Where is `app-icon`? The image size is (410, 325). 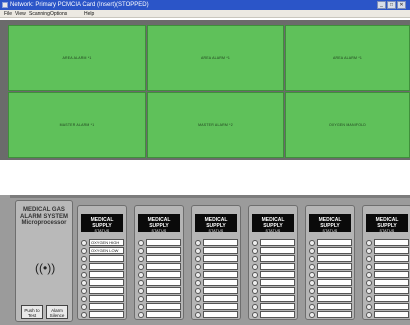
app-icon is located at coordinates (5, 5).